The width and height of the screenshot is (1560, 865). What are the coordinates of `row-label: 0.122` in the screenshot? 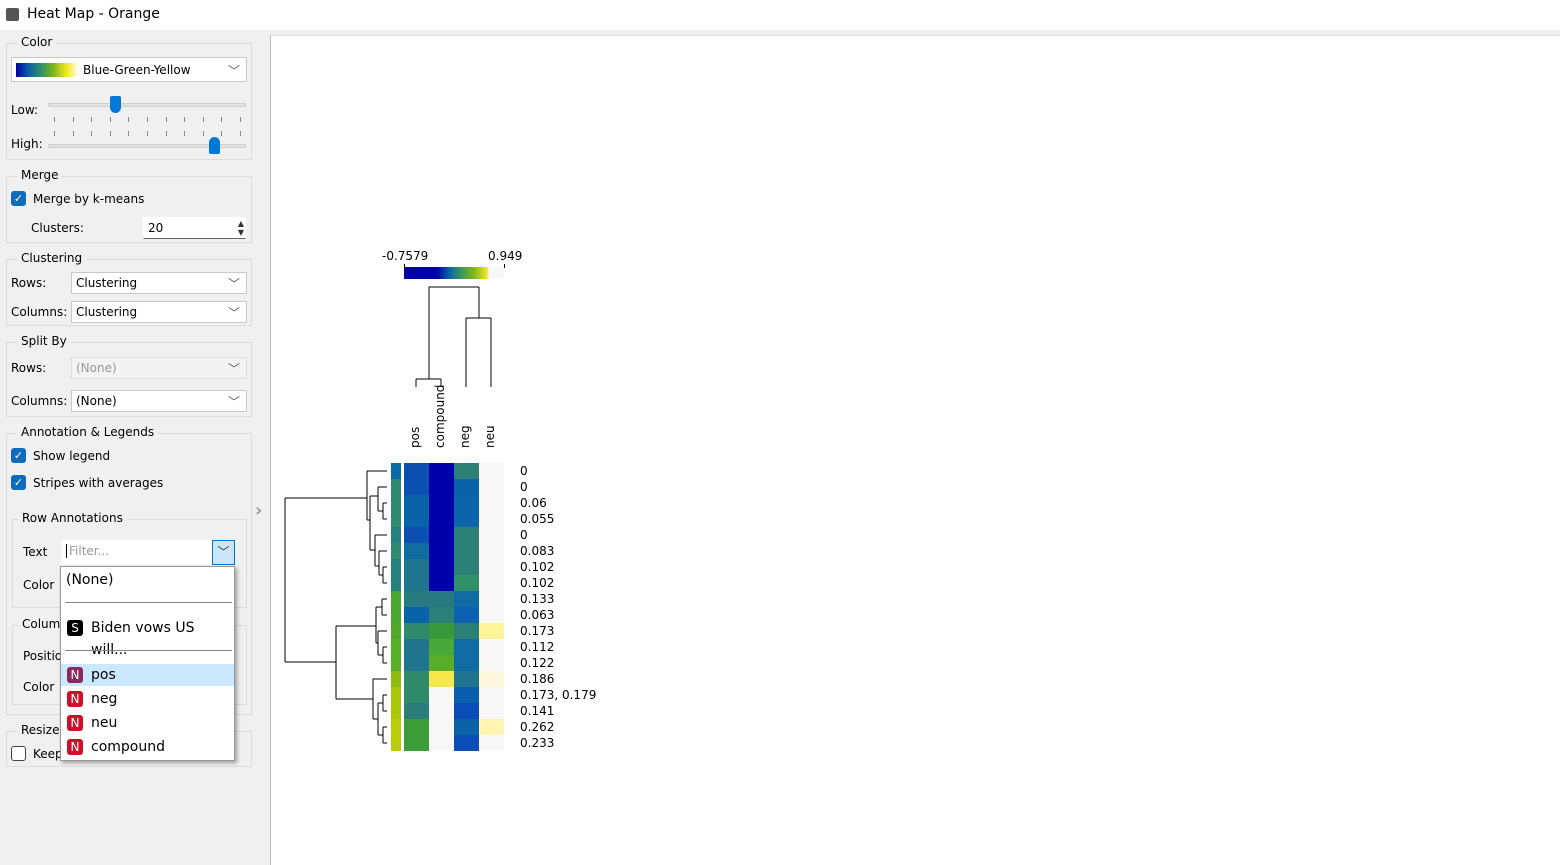 It's located at (537, 663).